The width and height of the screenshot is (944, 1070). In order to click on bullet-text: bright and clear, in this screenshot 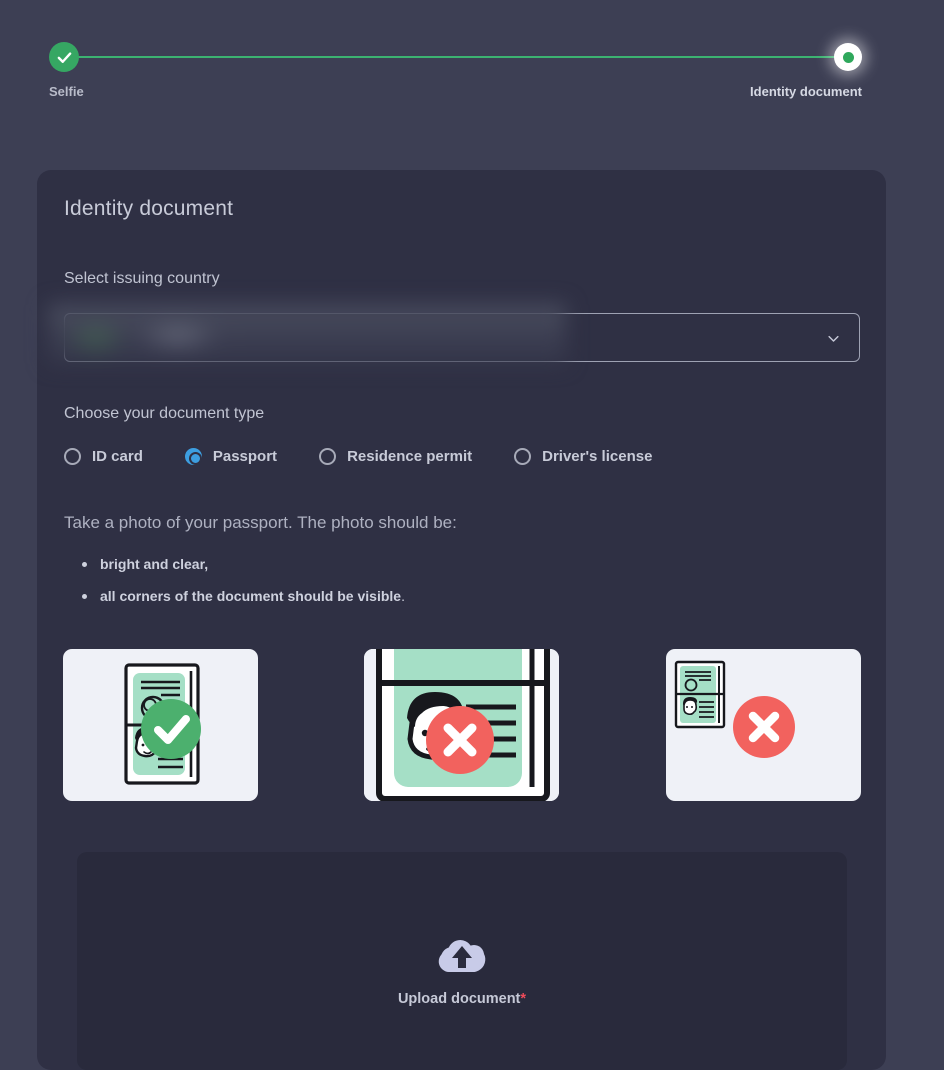, I will do `click(154, 564)`.